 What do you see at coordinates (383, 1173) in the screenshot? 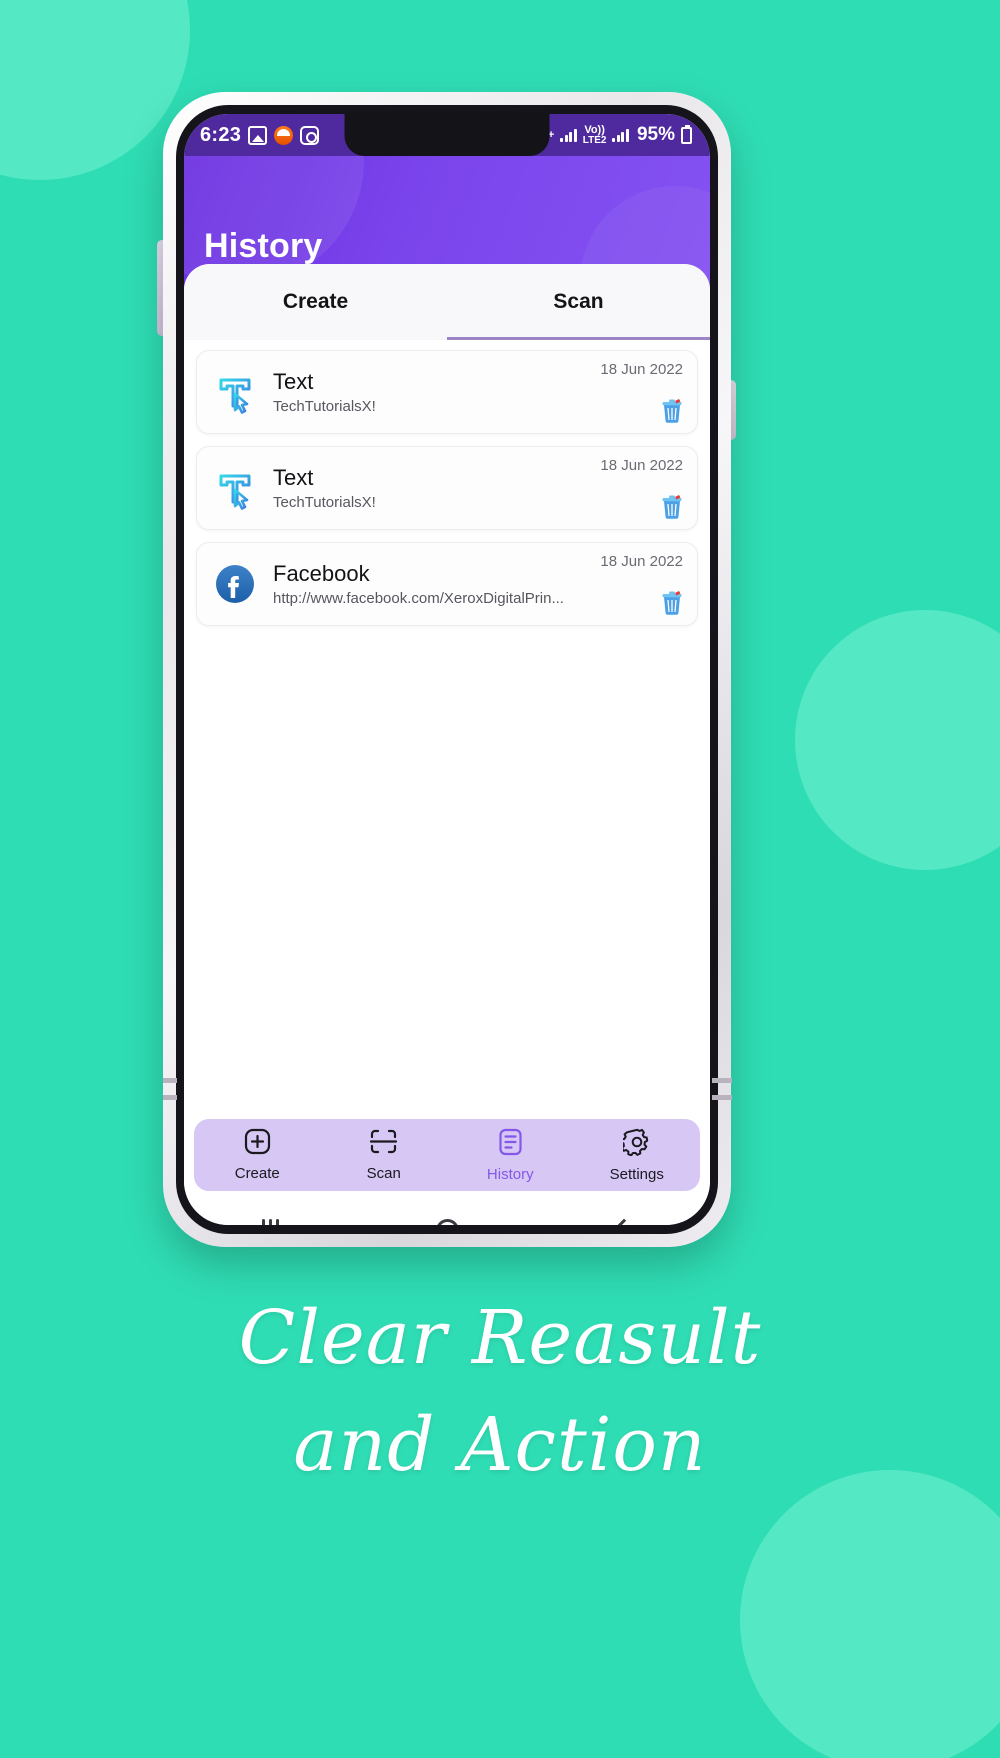
I see `nav-item-scan-label: Scan` at bounding box center [383, 1173].